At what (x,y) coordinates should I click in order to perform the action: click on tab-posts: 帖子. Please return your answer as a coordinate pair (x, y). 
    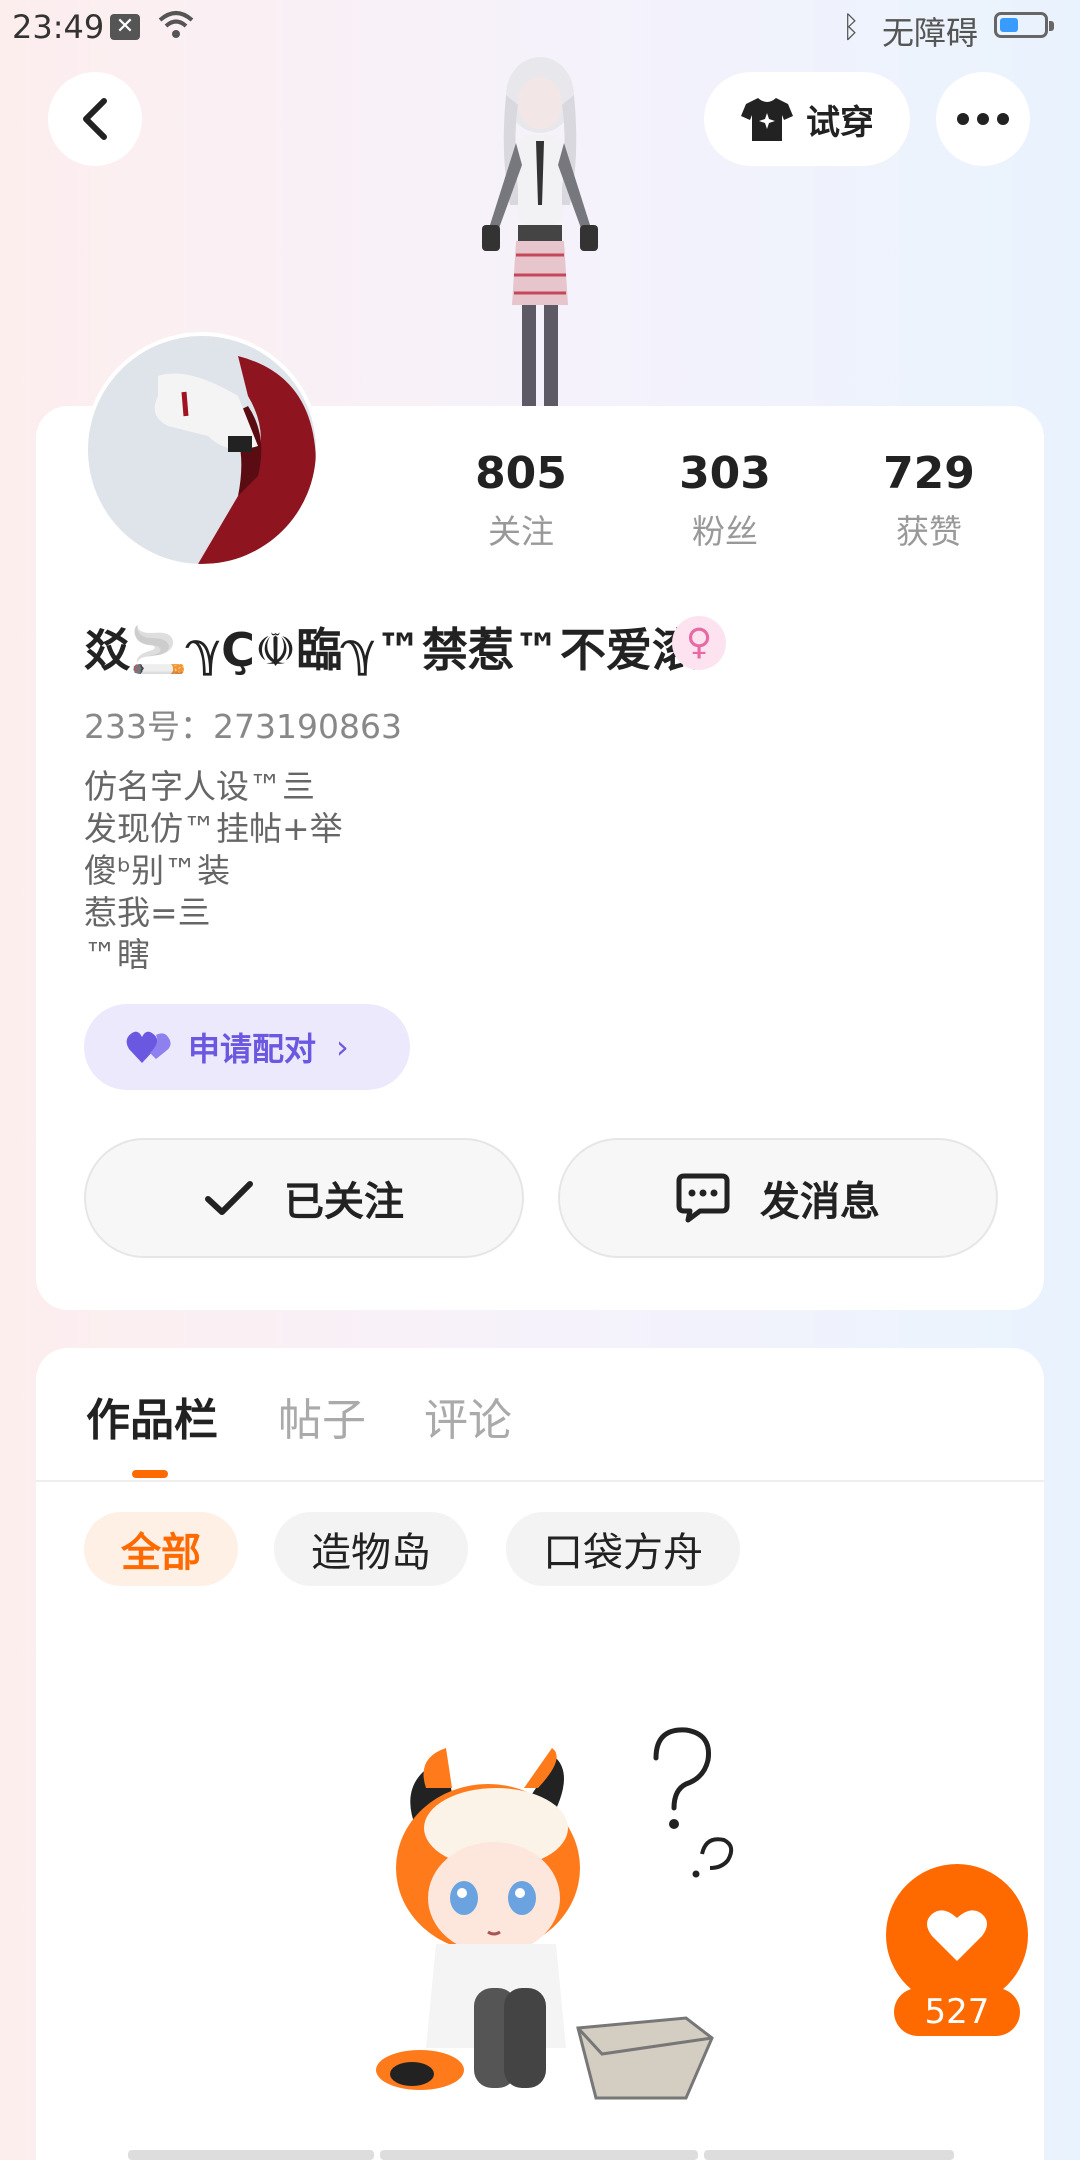
    Looking at the image, I should click on (322, 1416).